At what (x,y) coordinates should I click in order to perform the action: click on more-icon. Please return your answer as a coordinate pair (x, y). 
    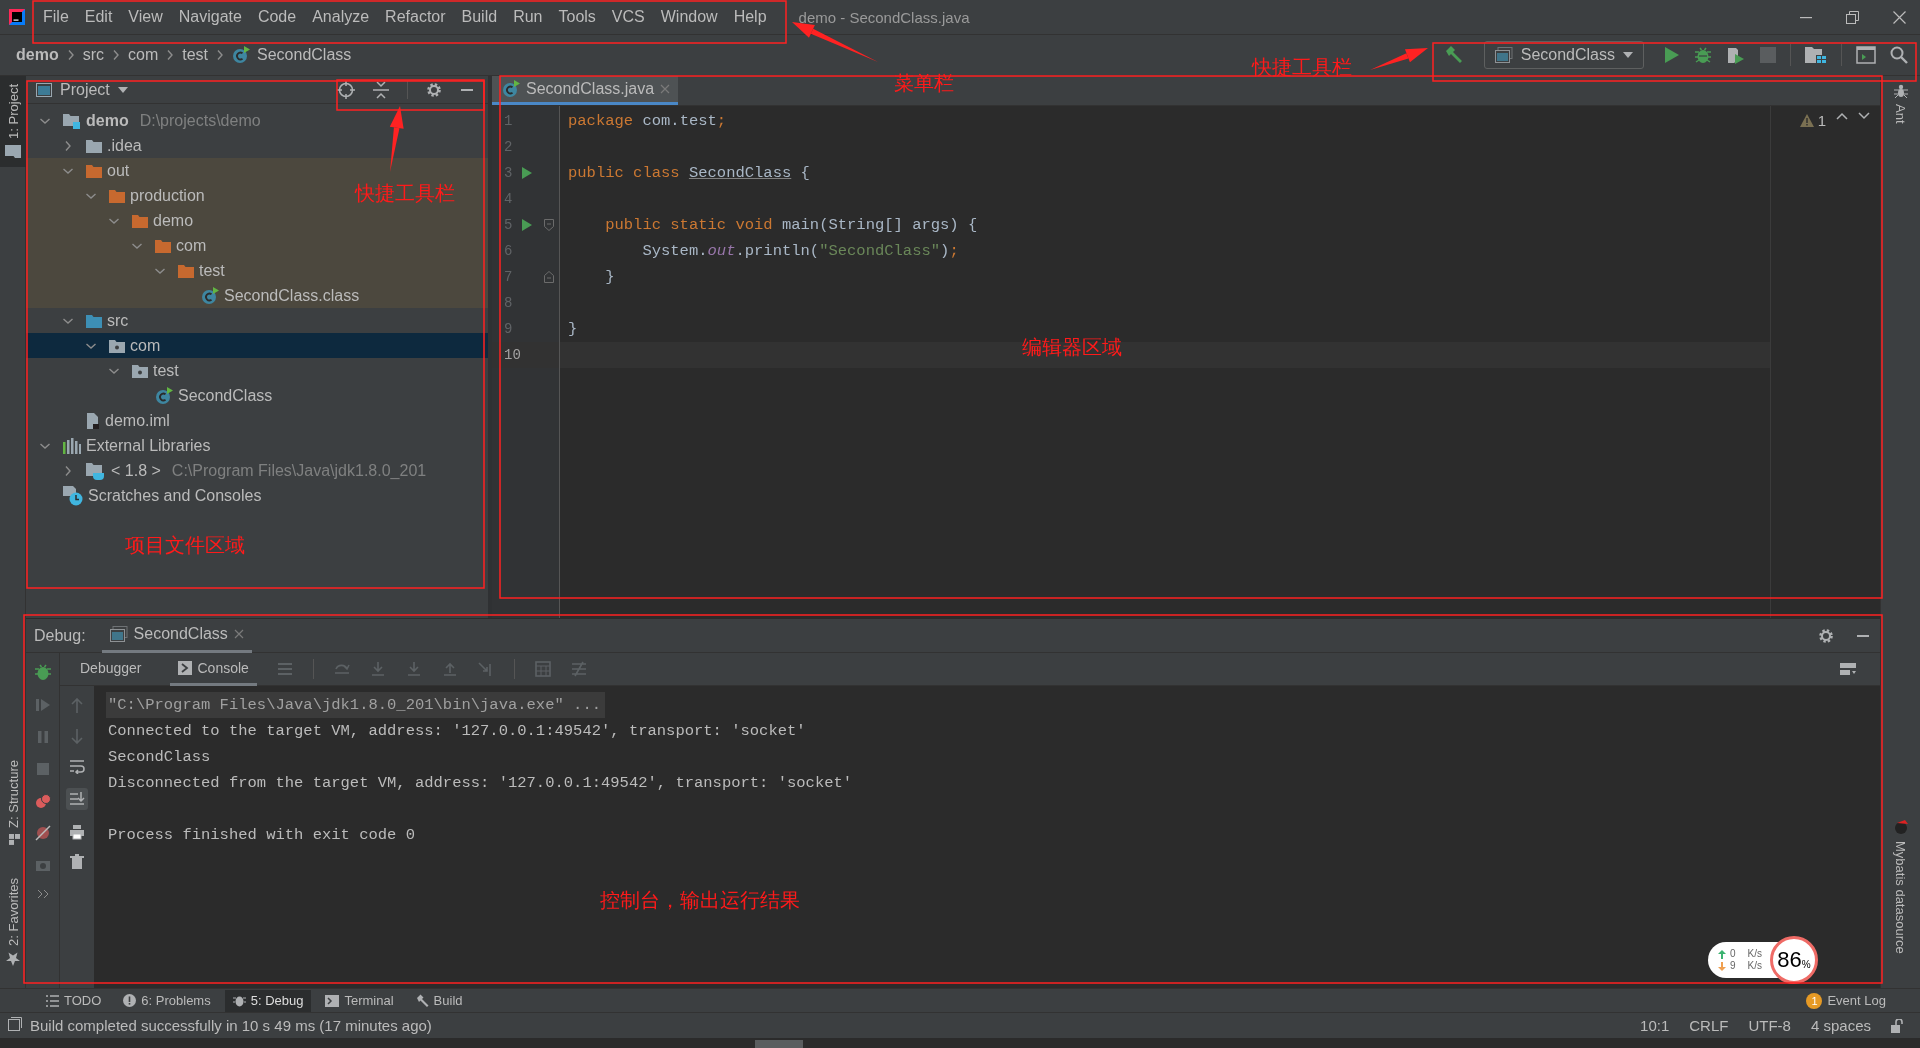
    Looking at the image, I should click on (42, 894).